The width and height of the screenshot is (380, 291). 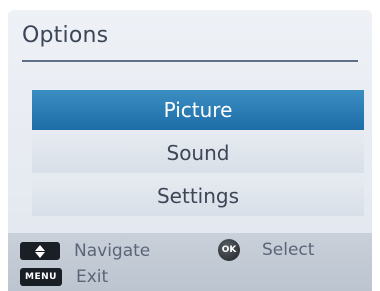 What do you see at coordinates (112, 251) in the screenshot?
I see `navigate-label: Navigate` at bounding box center [112, 251].